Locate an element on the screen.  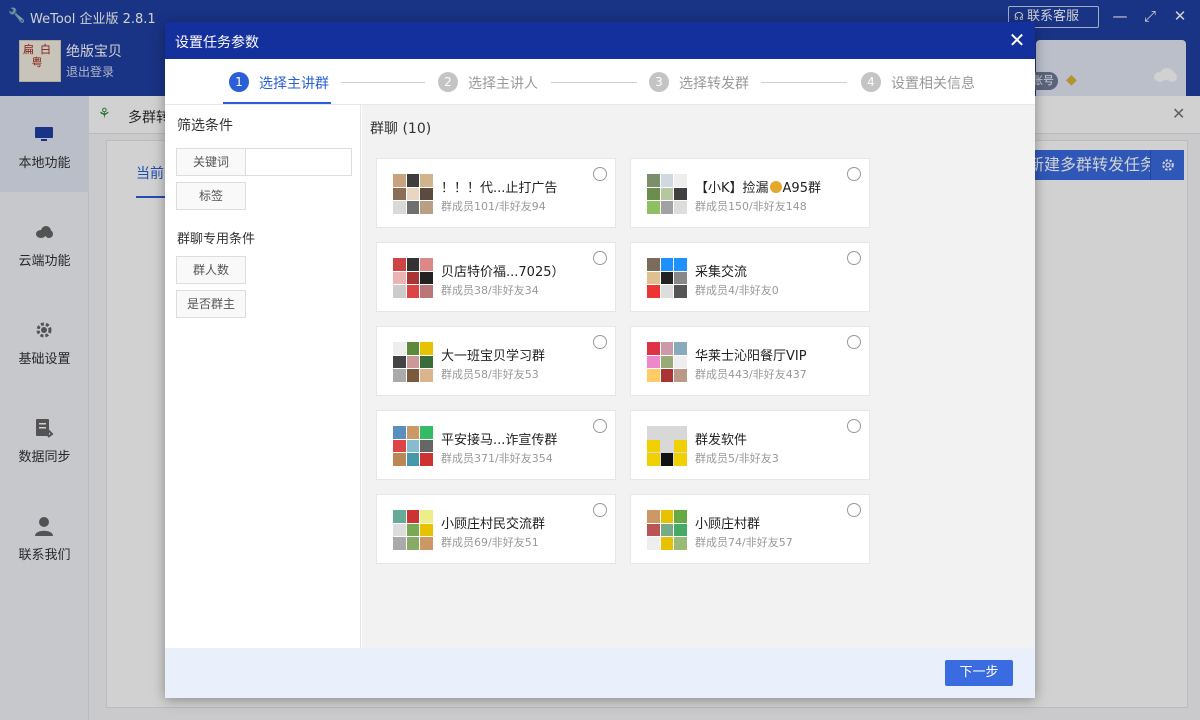
group-card: ！！！代...止打广告 群成员101/非好友94 is located at coordinates (496, 193).